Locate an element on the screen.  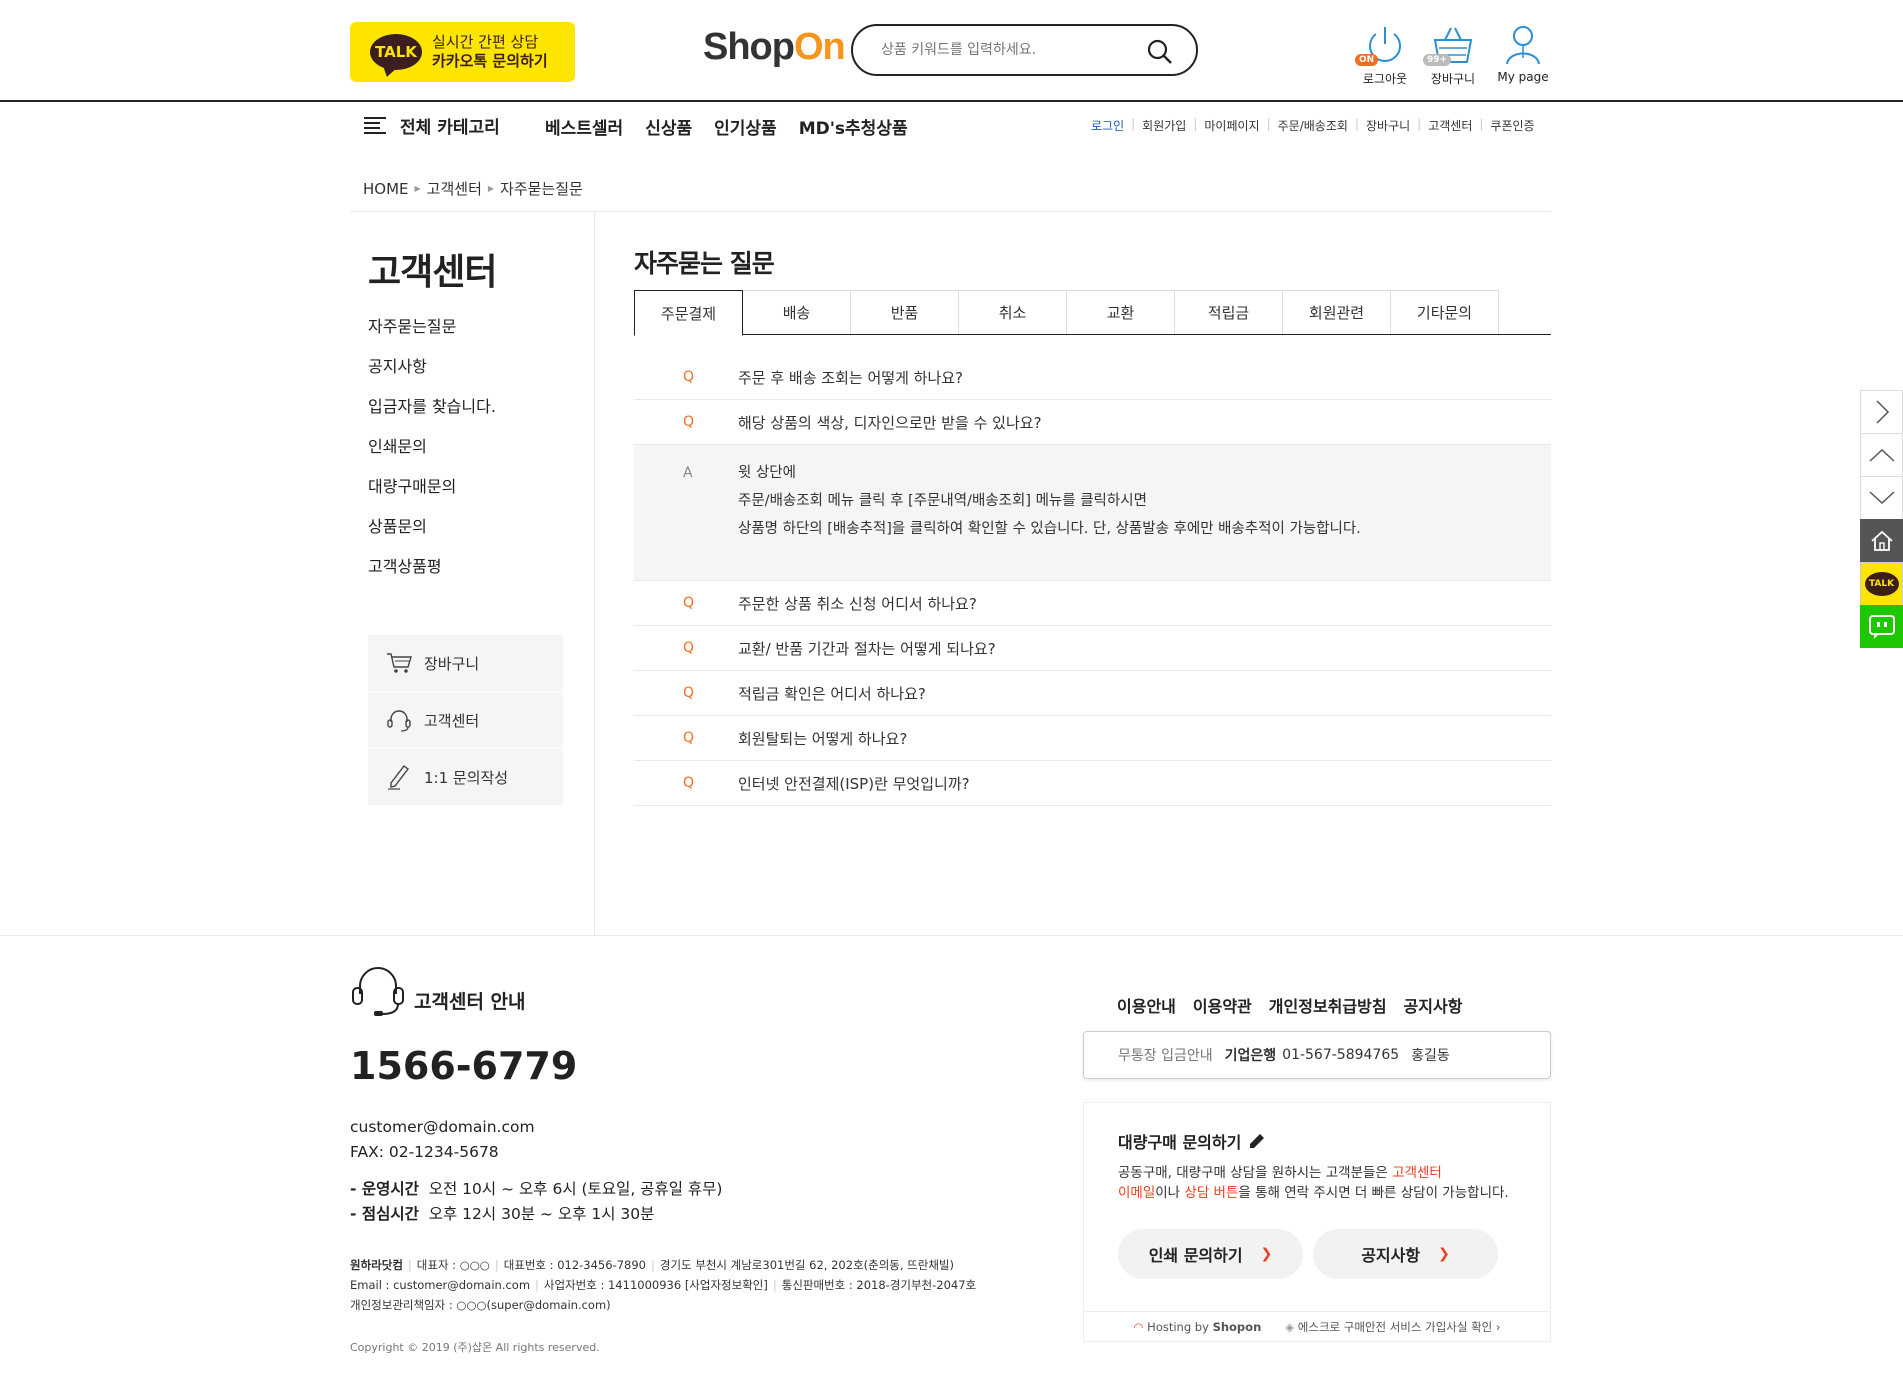
answer-line: 윗 상단에 is located at coordinates (767, 473).